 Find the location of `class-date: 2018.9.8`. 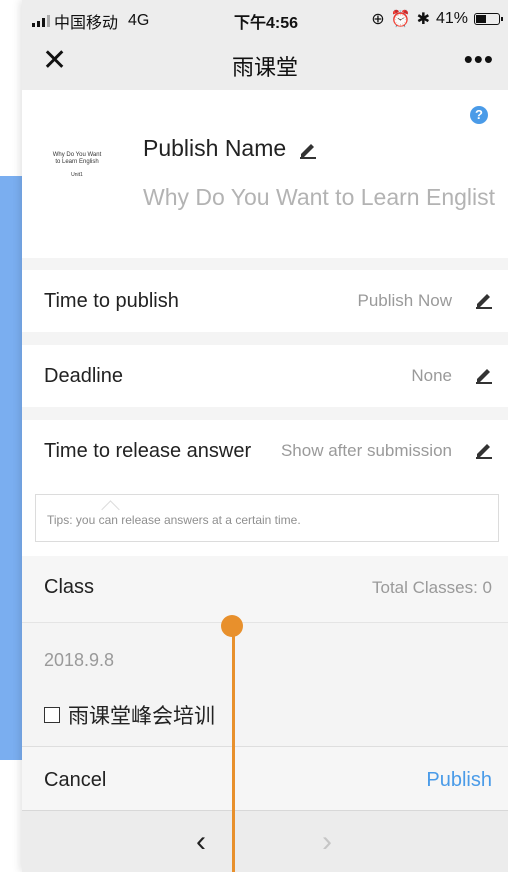

class-date: 2018.9.8 is located at coordinates (79, 660).